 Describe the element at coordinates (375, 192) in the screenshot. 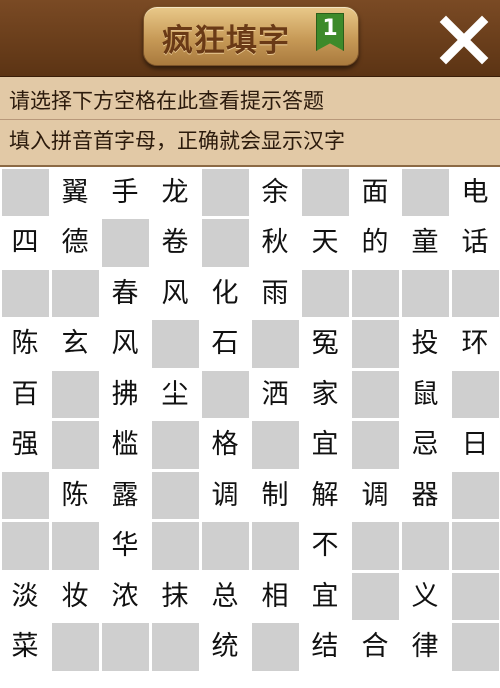

I see `grid-letter-cell: 面` at that location.